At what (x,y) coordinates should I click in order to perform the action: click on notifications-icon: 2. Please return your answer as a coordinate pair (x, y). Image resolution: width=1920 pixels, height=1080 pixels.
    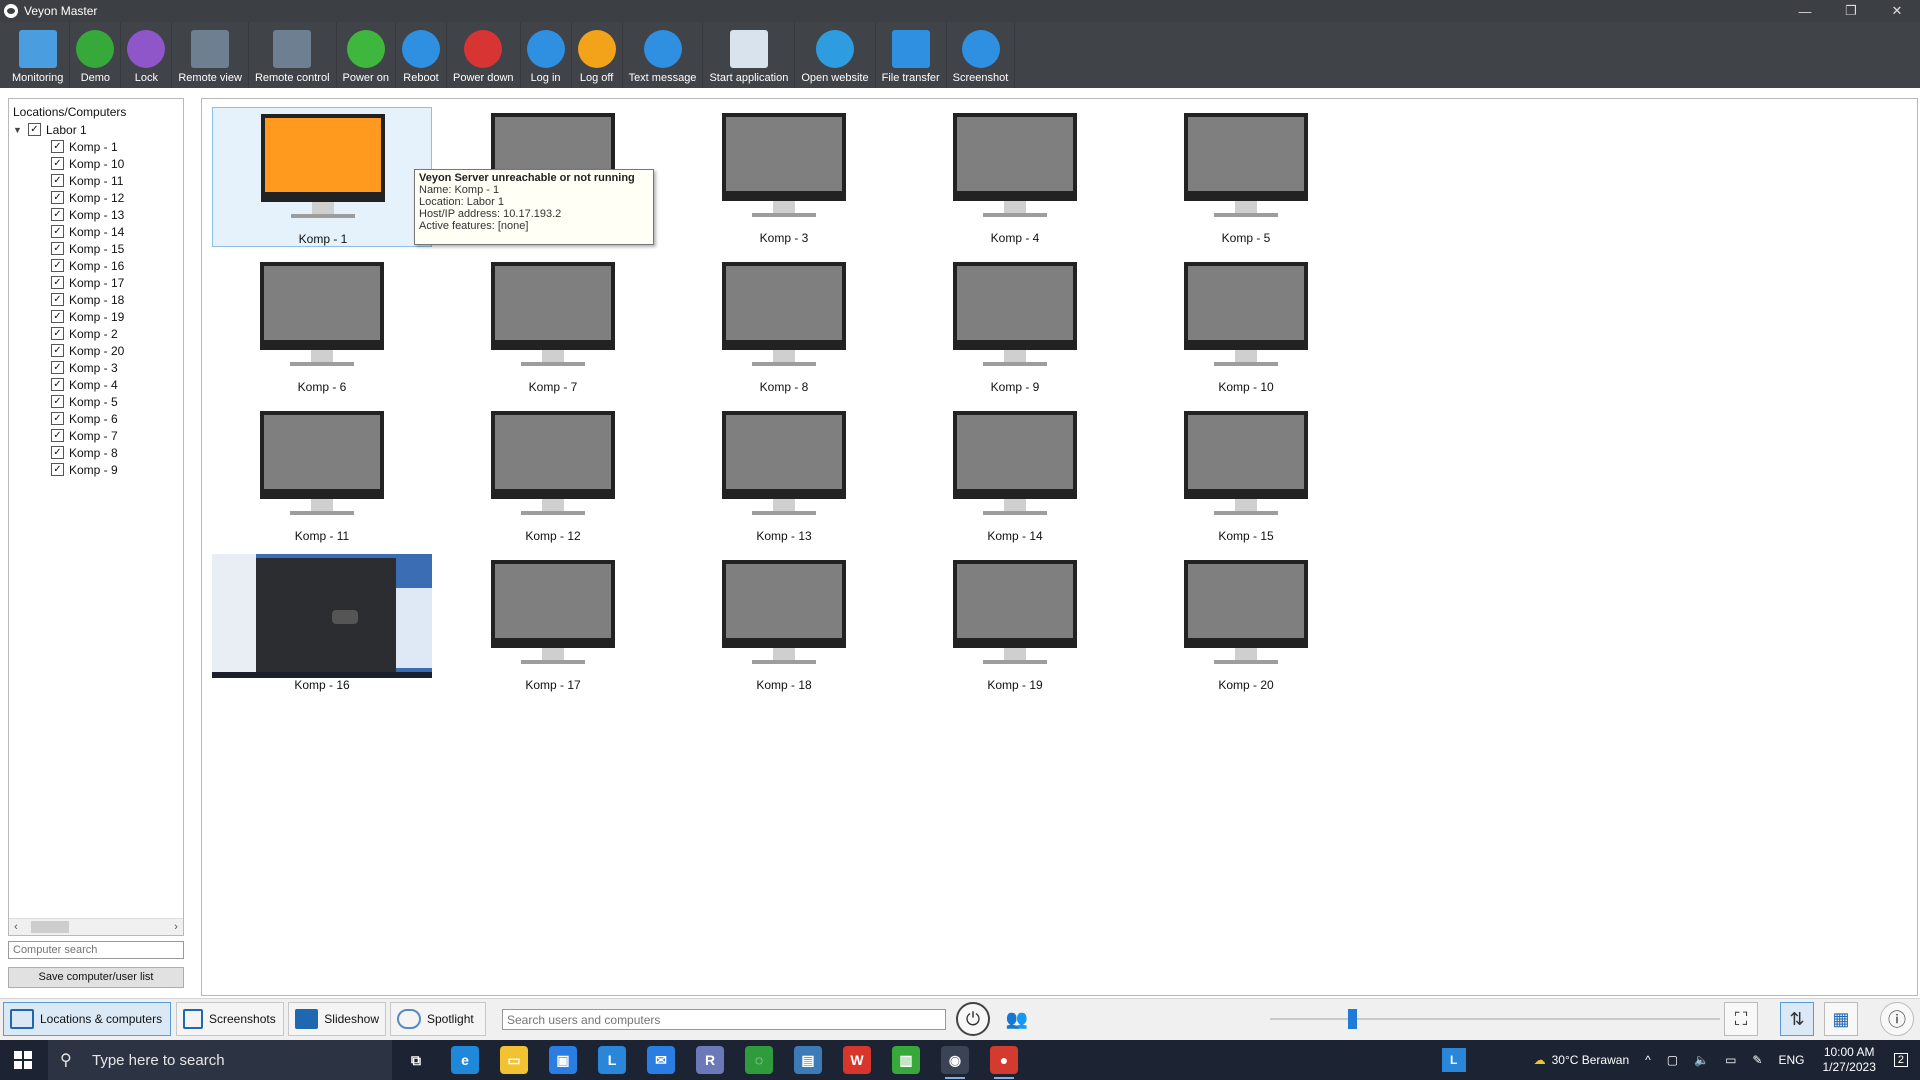
    Looking at the image, I should click on (1900, 1060).